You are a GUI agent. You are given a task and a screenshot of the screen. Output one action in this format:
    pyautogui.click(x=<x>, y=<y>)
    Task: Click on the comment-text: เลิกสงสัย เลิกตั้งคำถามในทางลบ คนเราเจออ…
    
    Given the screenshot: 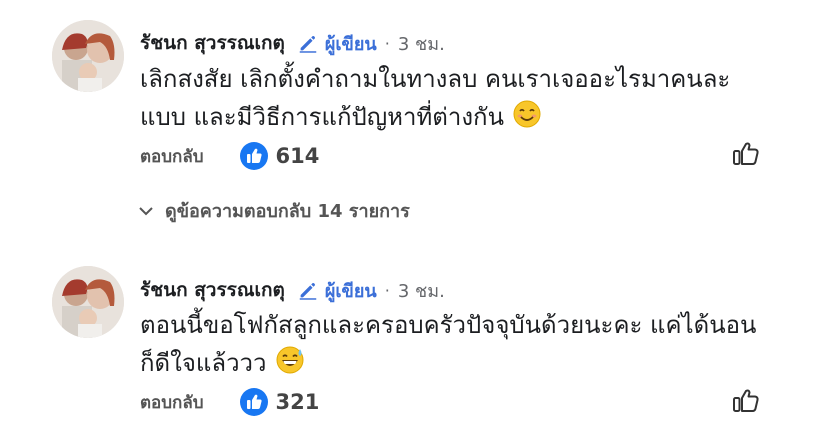 What is the action you would take?
    pyautogui.click(x=455, y=100)
    